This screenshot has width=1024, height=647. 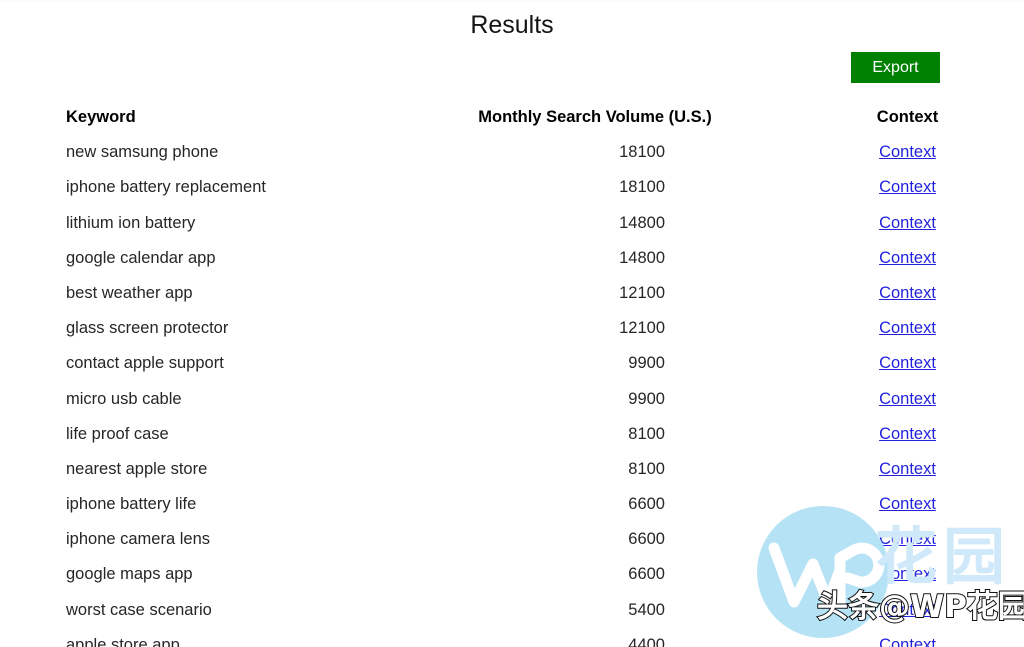 I want to click on cell-keyword: best weather app, so click(x=129, y=292).